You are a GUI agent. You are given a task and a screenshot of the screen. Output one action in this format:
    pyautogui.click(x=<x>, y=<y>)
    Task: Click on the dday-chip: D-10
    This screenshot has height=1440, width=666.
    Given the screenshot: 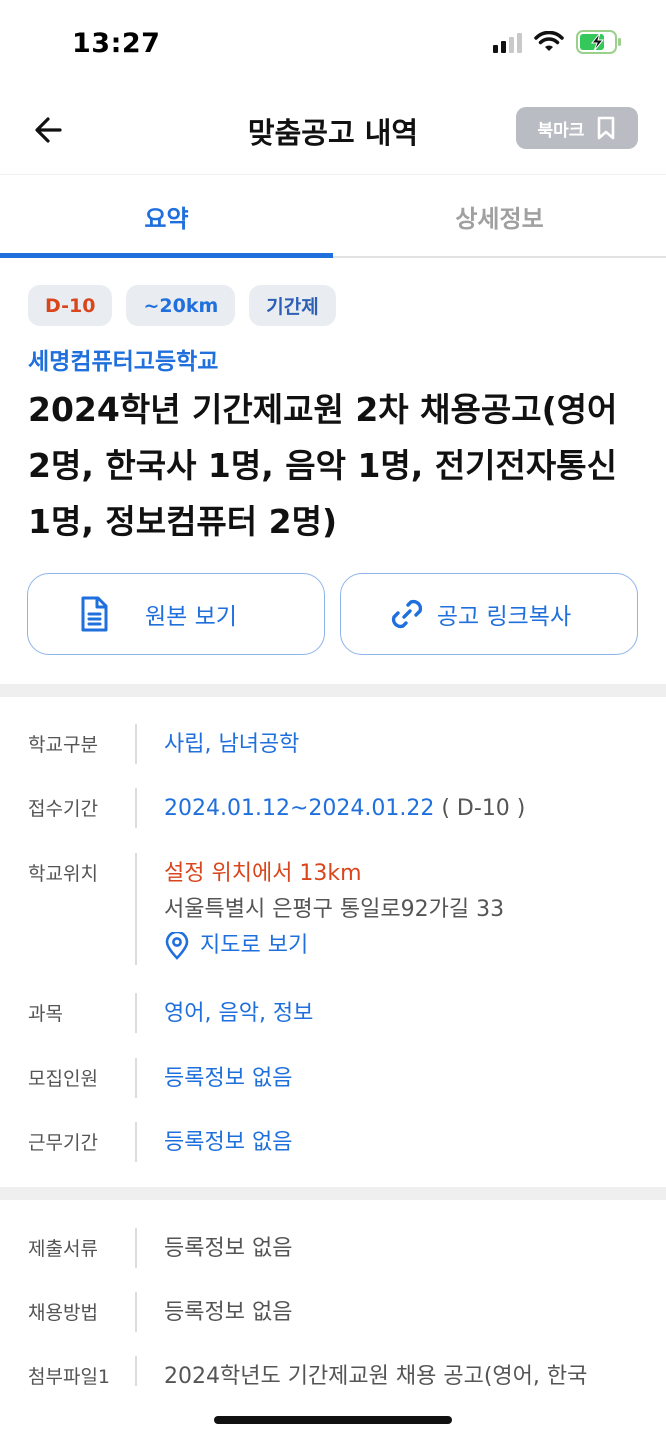 What is the action you would take?
    pyautogui.click(x=70, y=305)
    